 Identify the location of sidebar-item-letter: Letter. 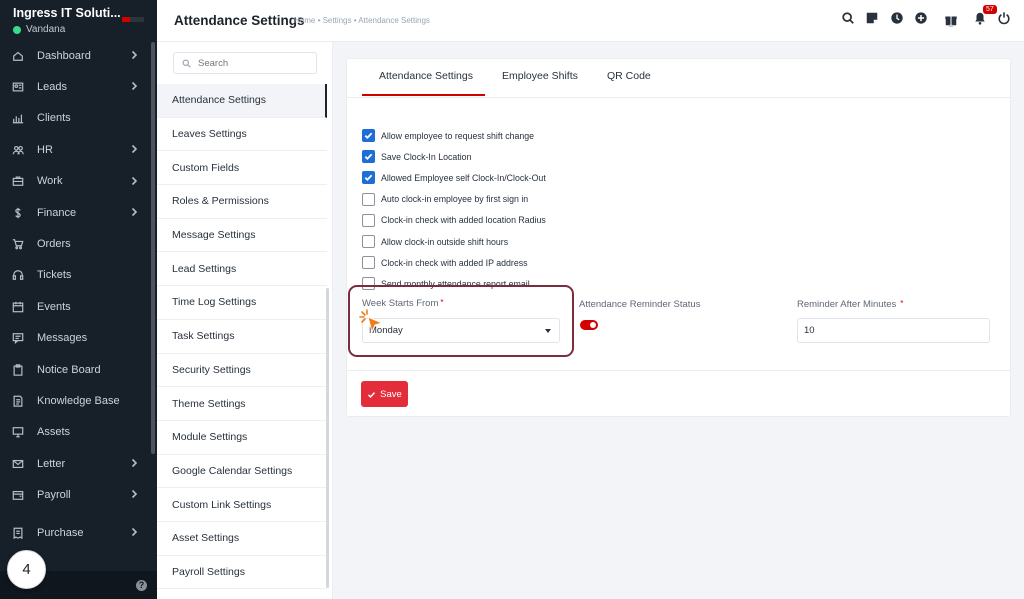
(78, 463).